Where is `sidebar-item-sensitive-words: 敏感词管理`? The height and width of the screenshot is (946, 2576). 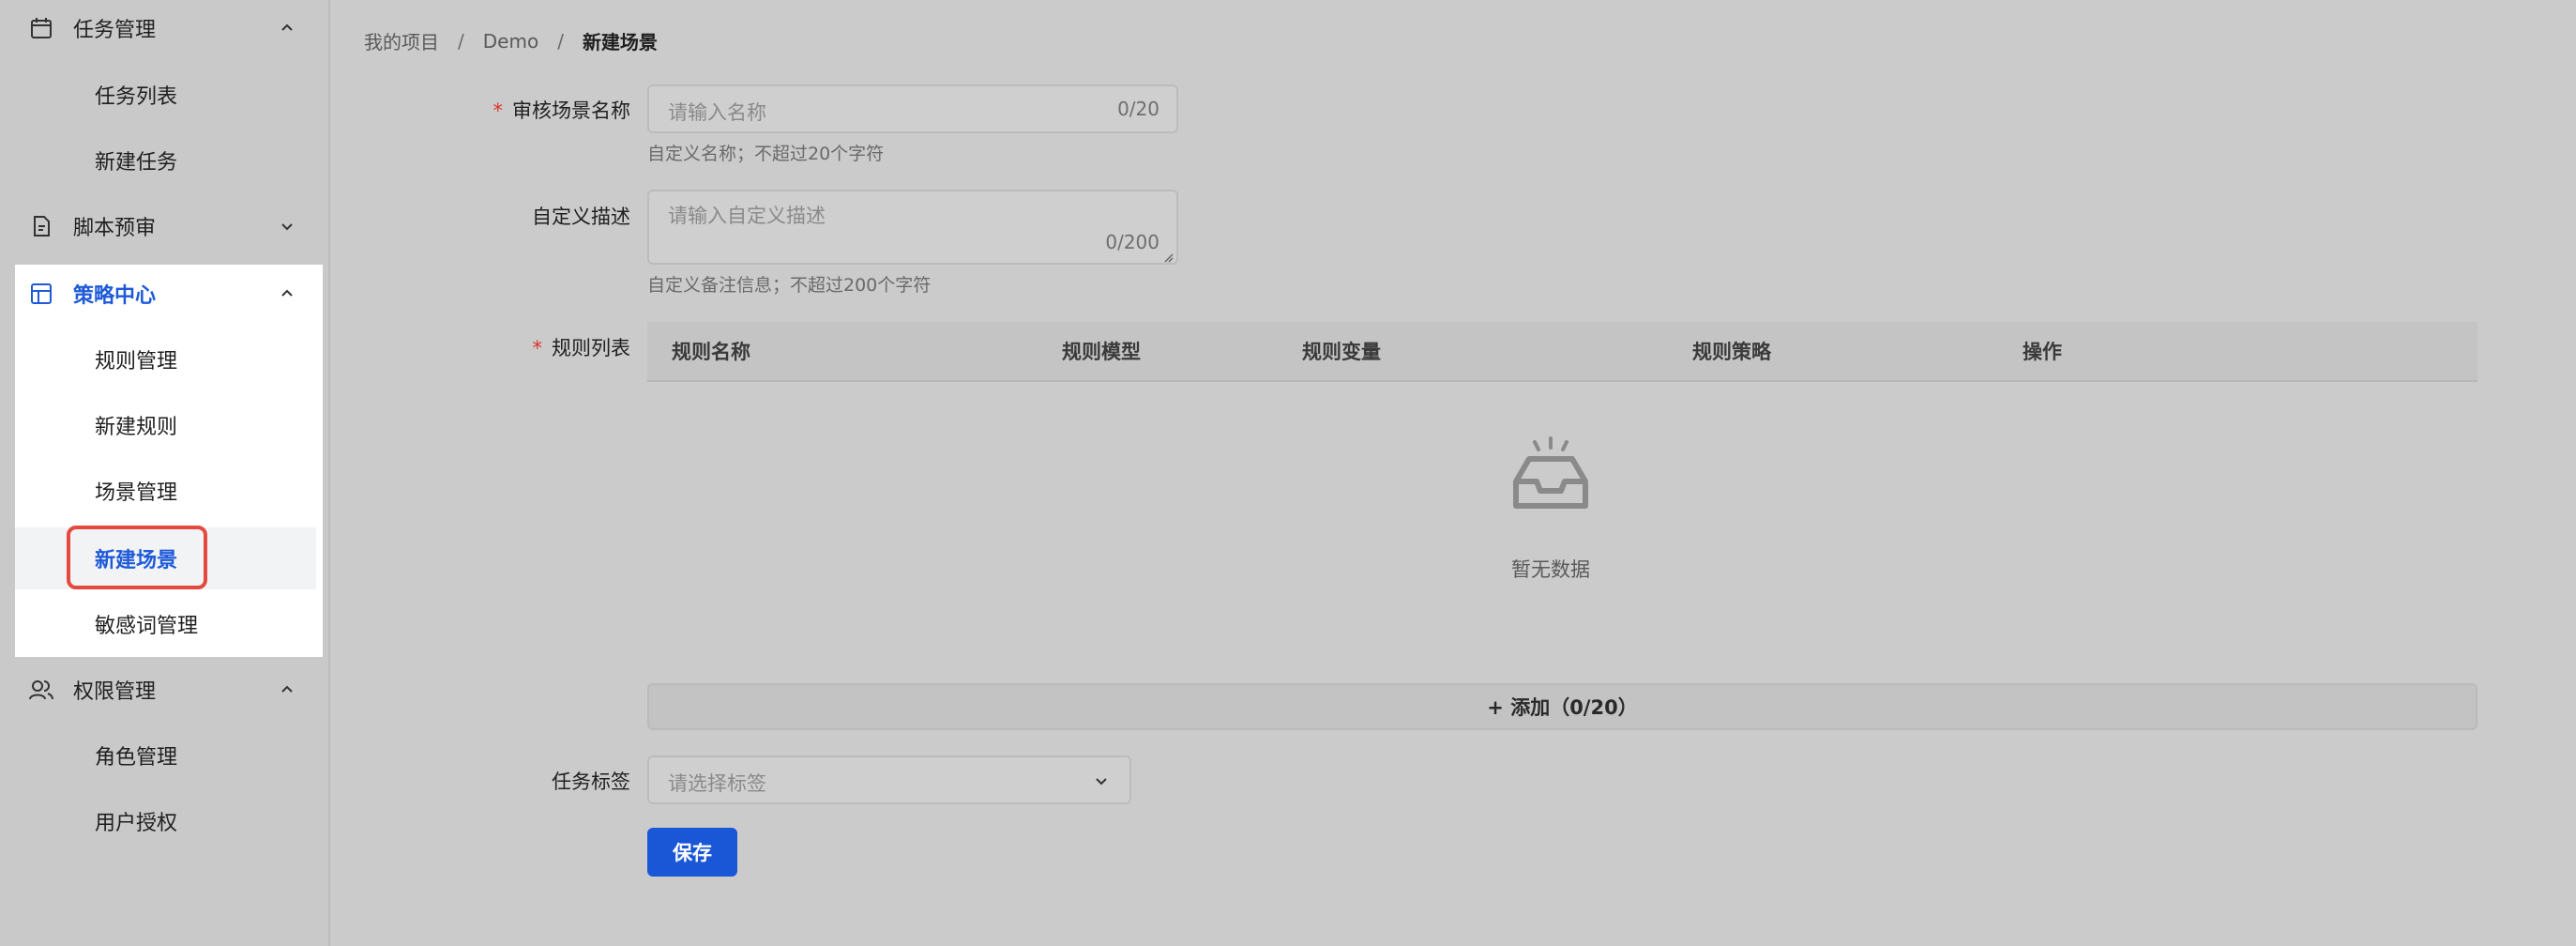 sidebar-item-sensitive-words: 敏感词管理 is located at coordinates (165, 624).